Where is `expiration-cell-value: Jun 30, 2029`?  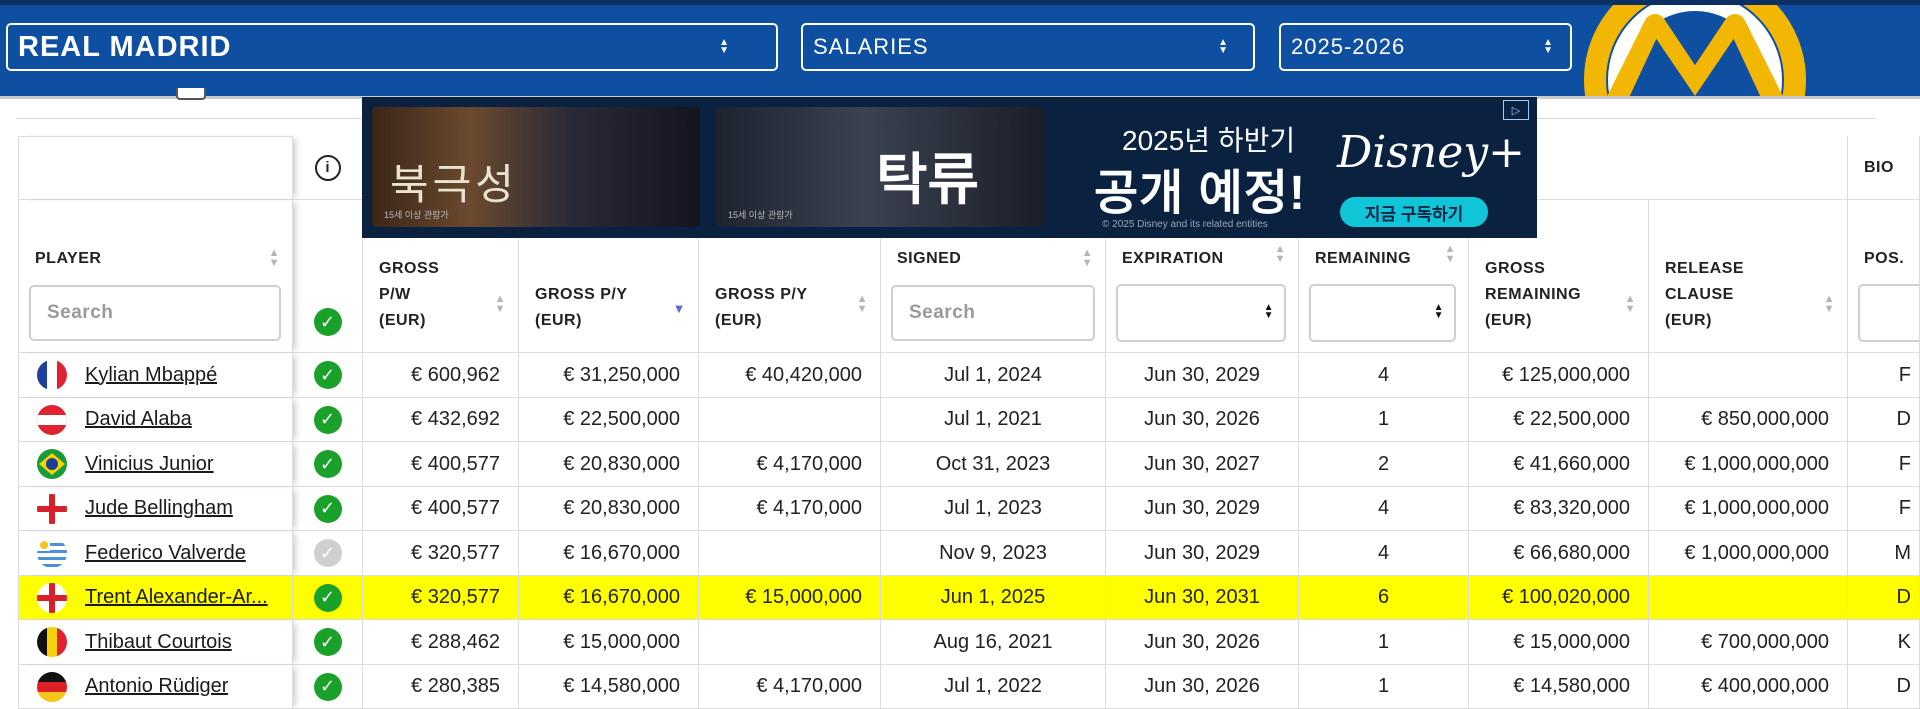
expiration-cell-value: Jun 30, 2029 is located at coordinates (1202, 552).